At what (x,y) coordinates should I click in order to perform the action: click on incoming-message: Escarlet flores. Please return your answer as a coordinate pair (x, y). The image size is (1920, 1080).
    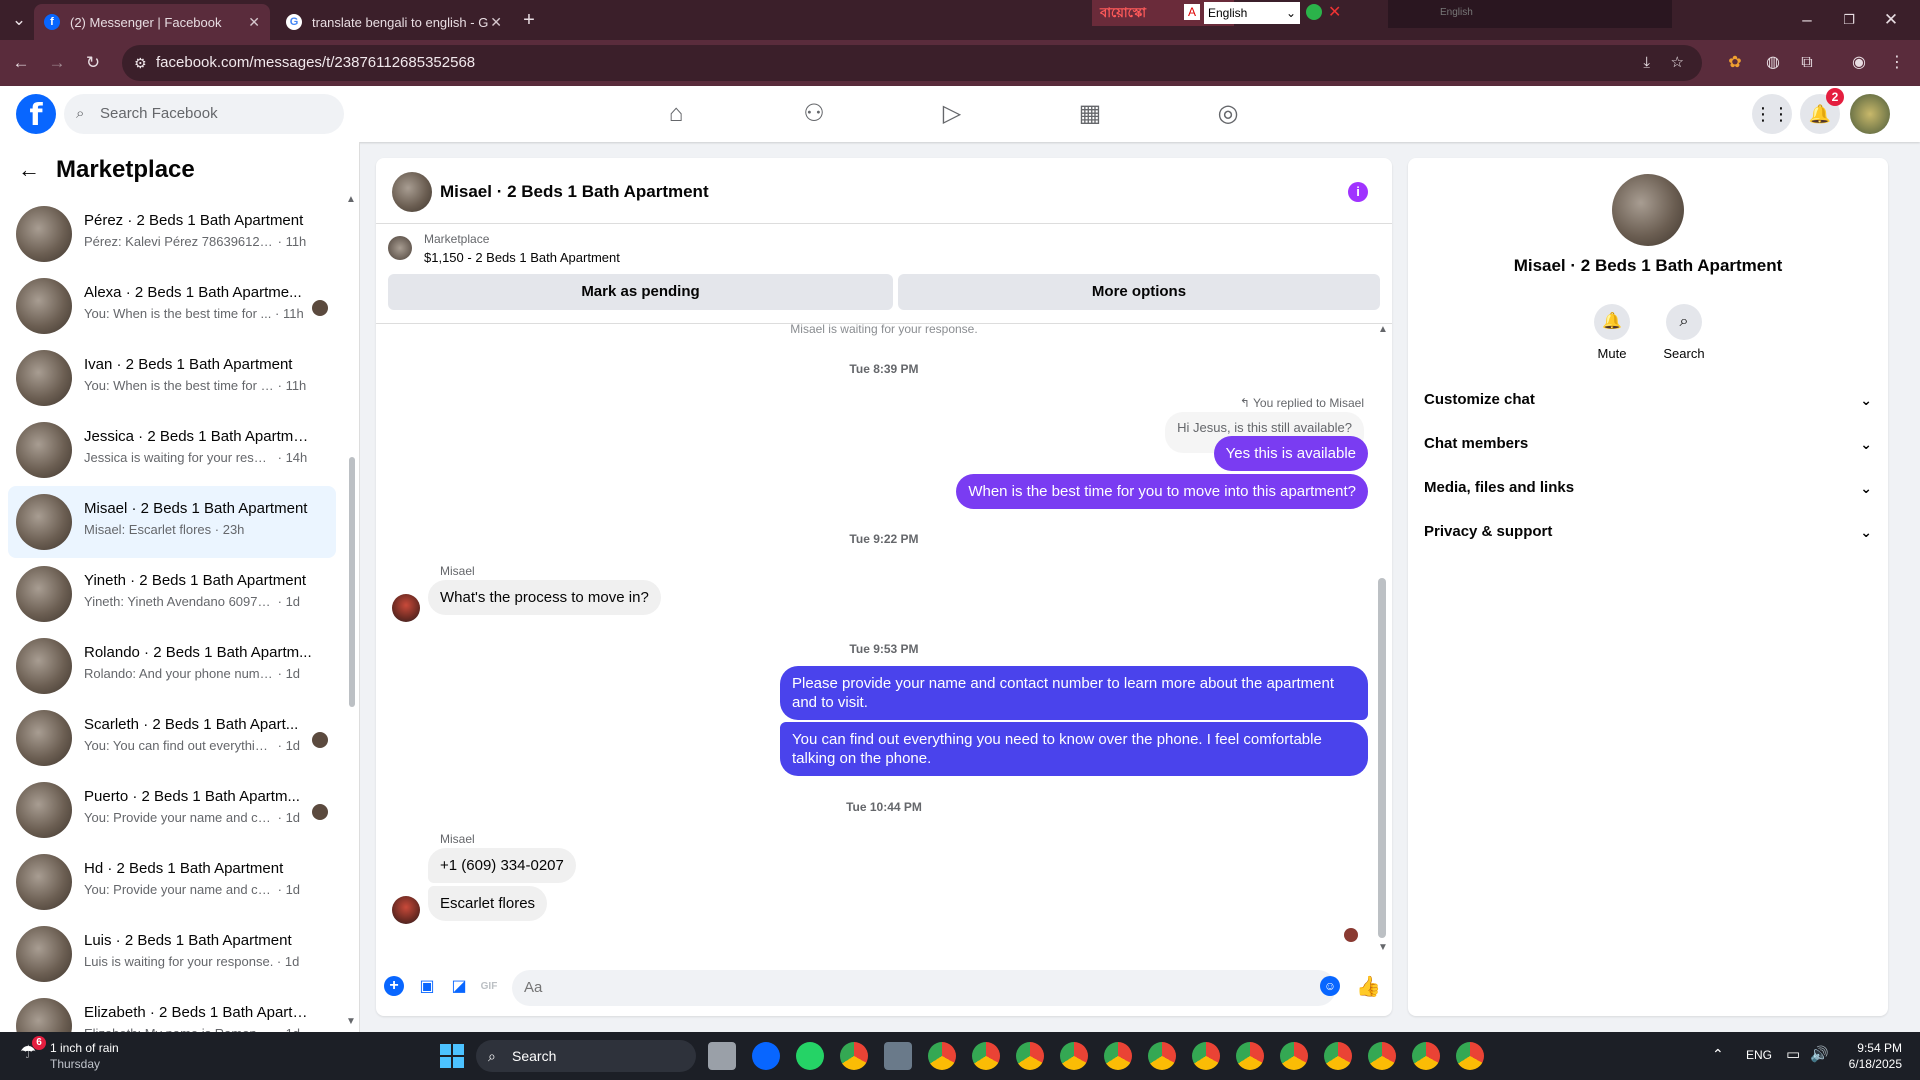
    Looking at the image, I should click on (488, 903).